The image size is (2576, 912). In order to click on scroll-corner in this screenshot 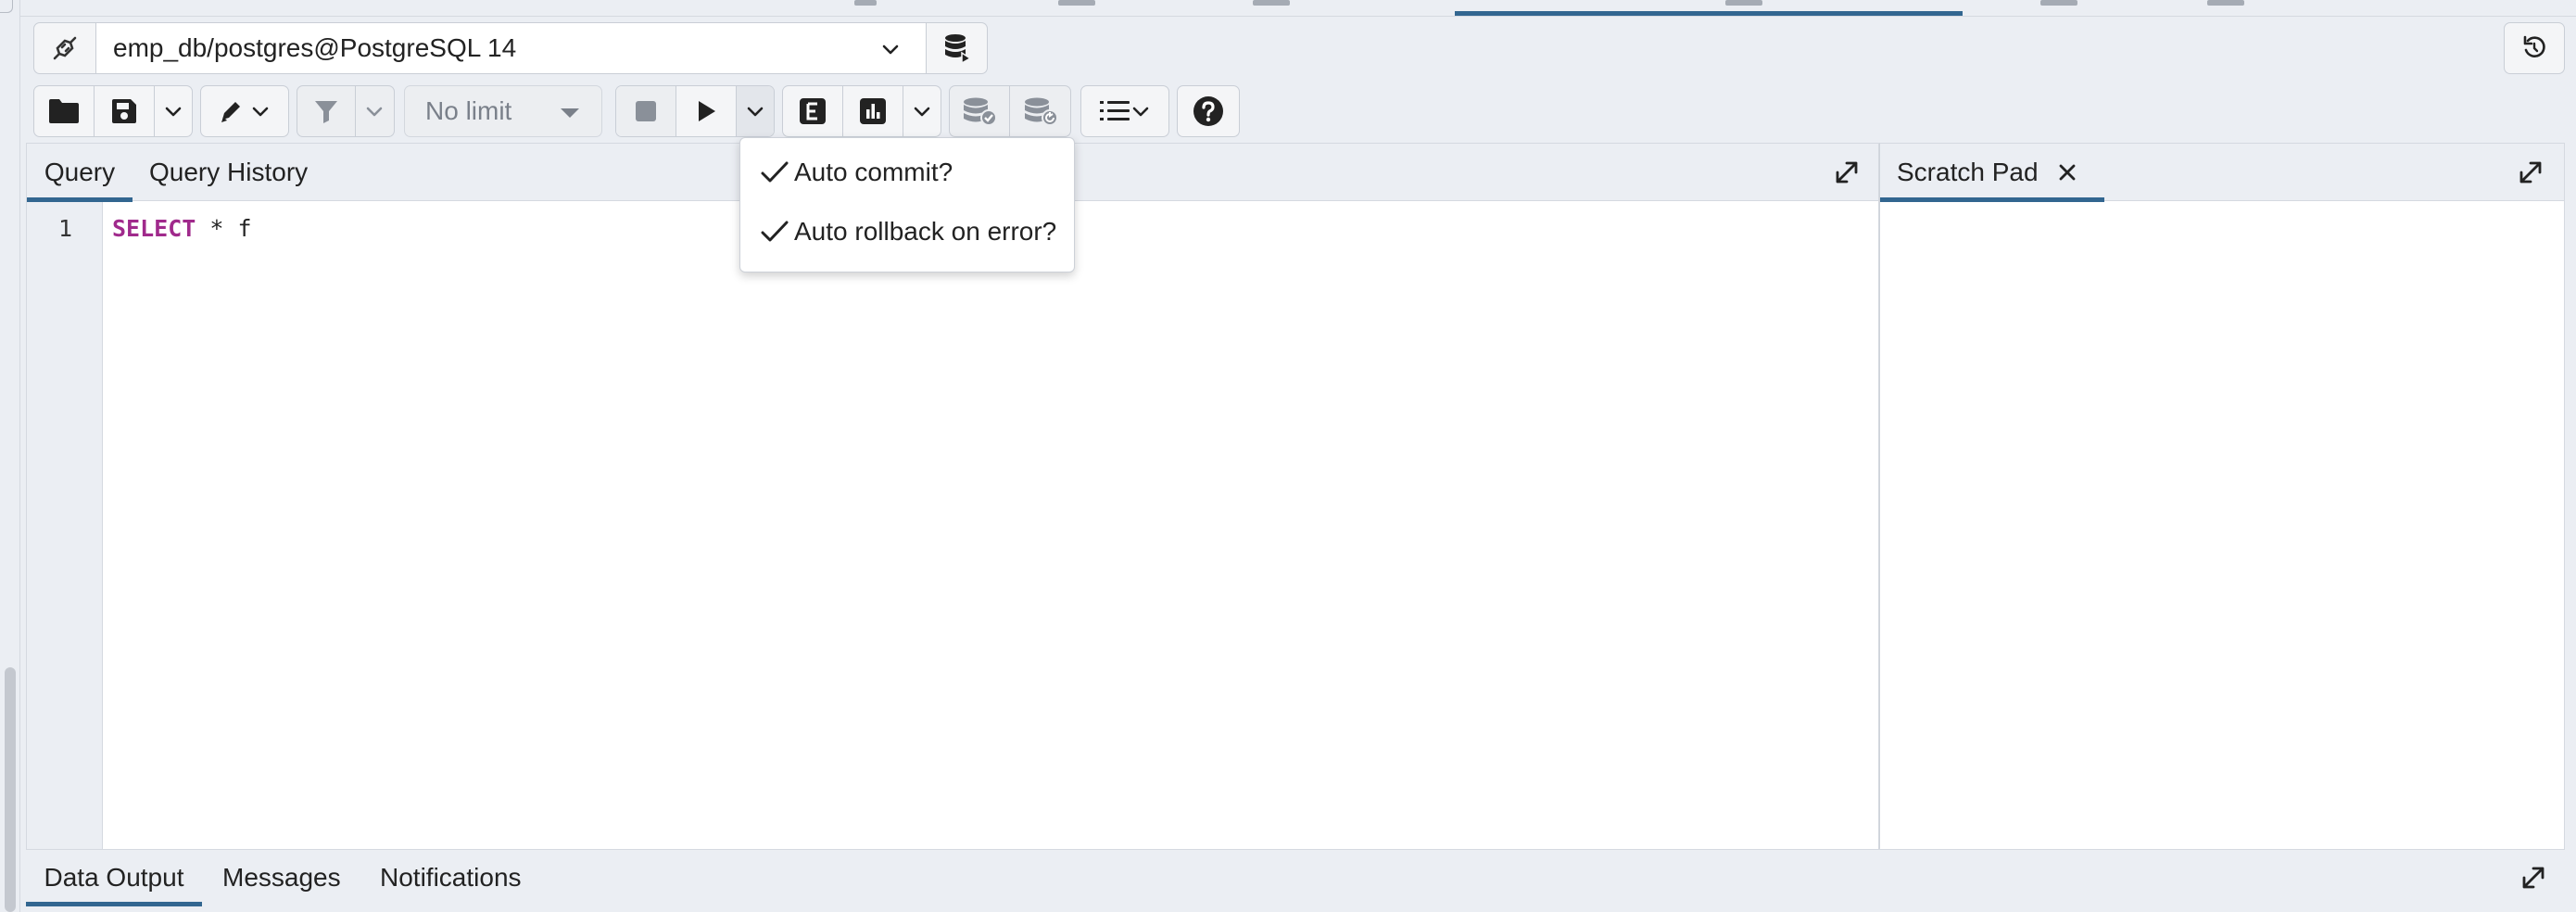, I will do `click(6, 7)`.